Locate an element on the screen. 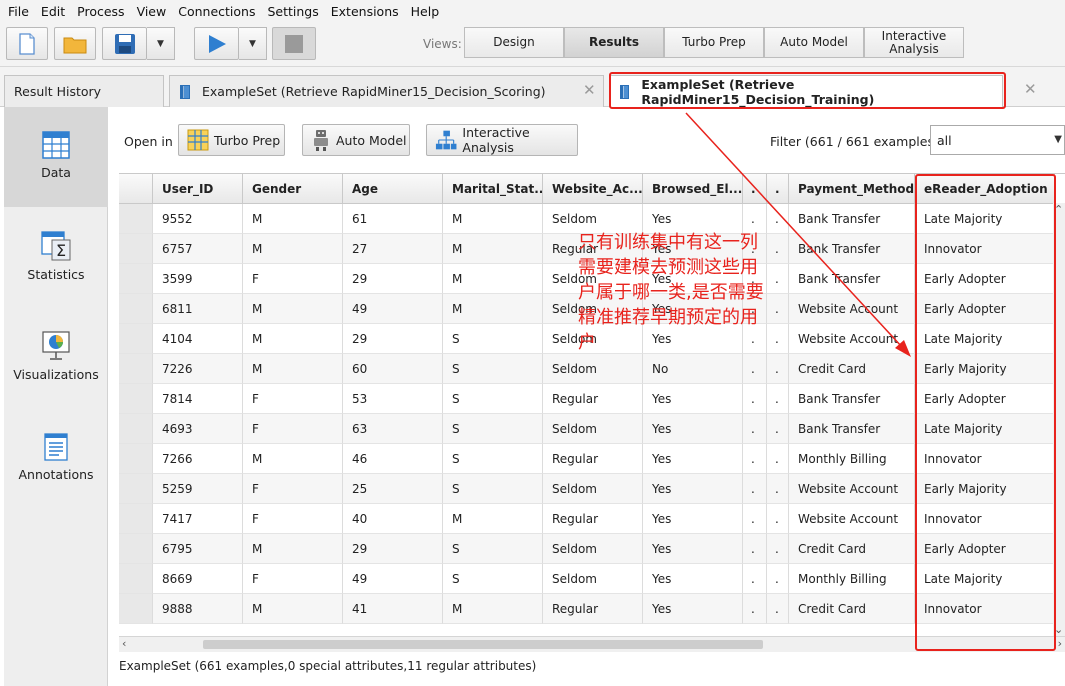 The height and width of the screenshot is (686, 1065). scroll-left-icon: ‹ is located at coordinates (124, 643).